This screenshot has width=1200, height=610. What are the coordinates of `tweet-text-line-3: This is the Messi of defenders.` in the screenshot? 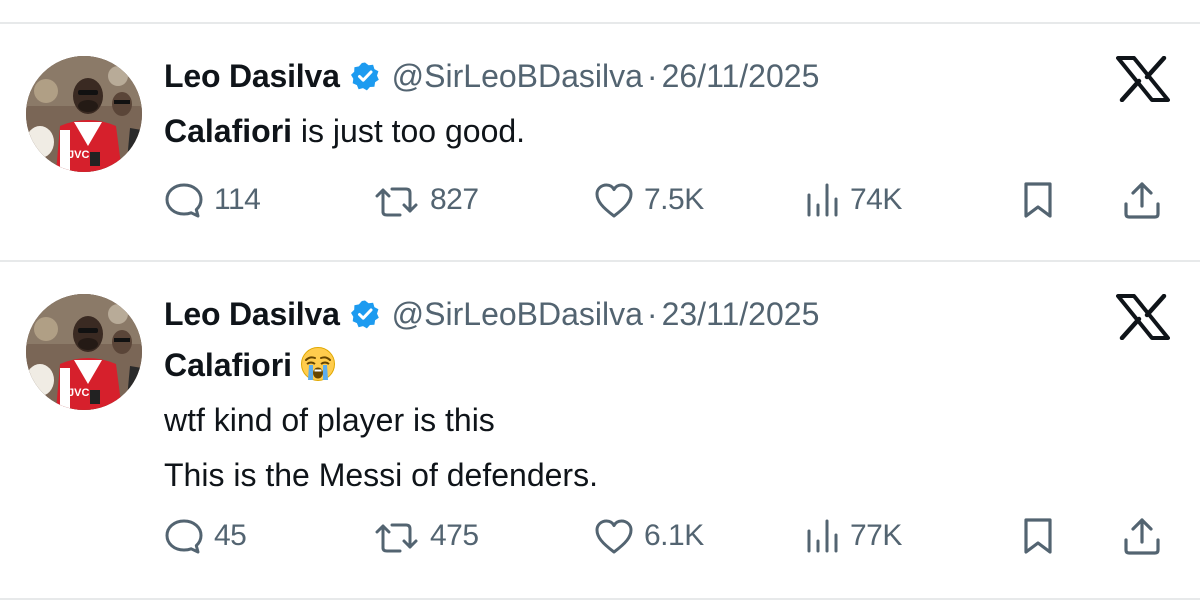 It's located at (381, 475).